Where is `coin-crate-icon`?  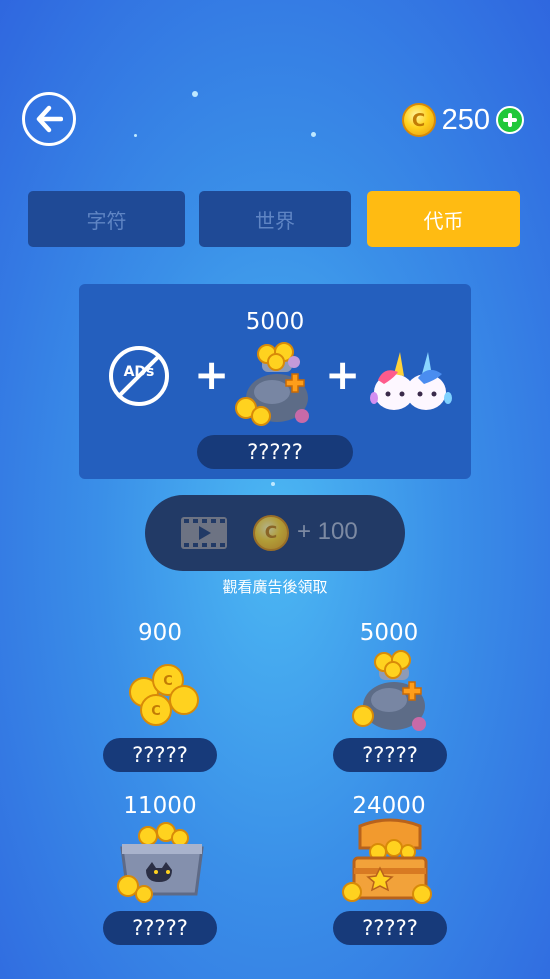
coin-crate-icon is located at coordinates (160, 862).